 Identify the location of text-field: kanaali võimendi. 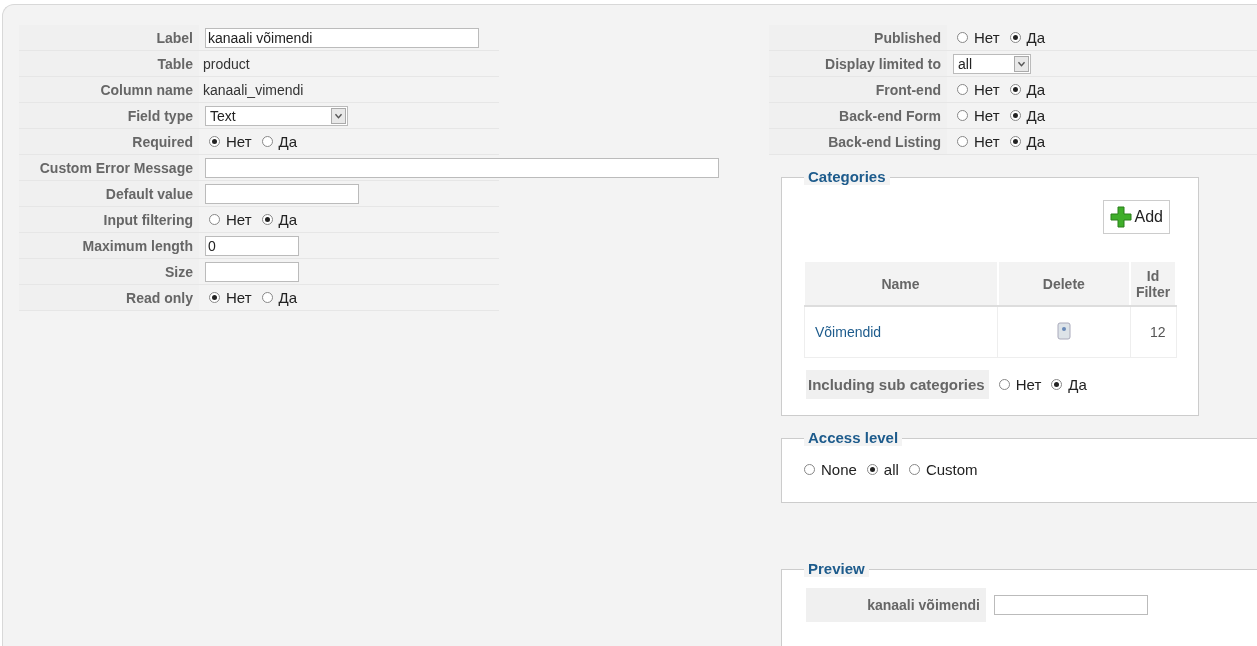
(342, 37).